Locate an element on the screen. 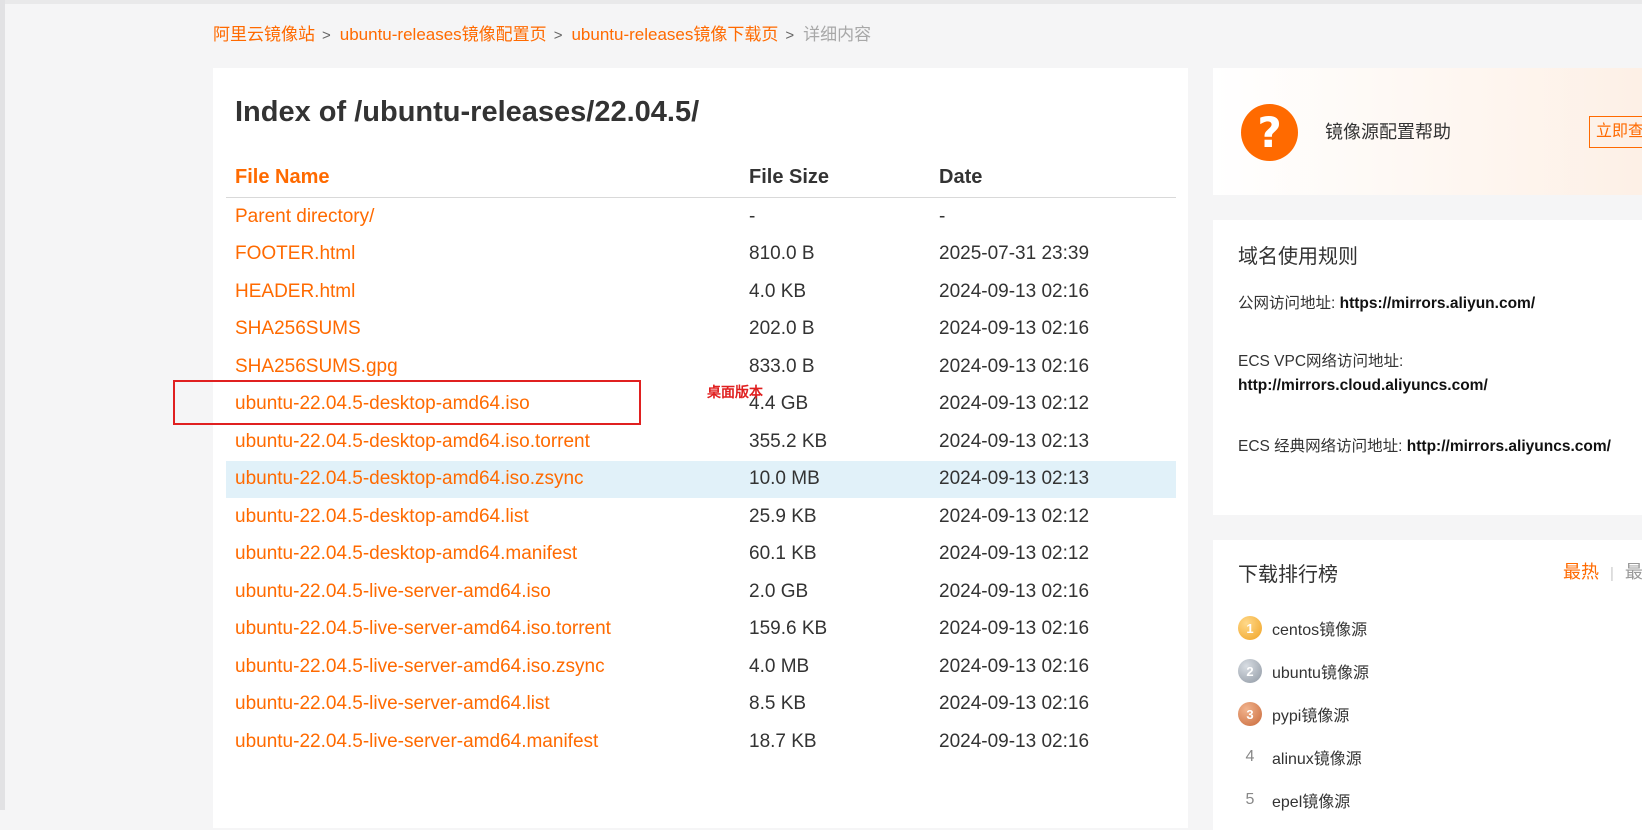 The image size is (1642, 830). file-name-cell: HEADER.html is located at coordinates (487, 292).